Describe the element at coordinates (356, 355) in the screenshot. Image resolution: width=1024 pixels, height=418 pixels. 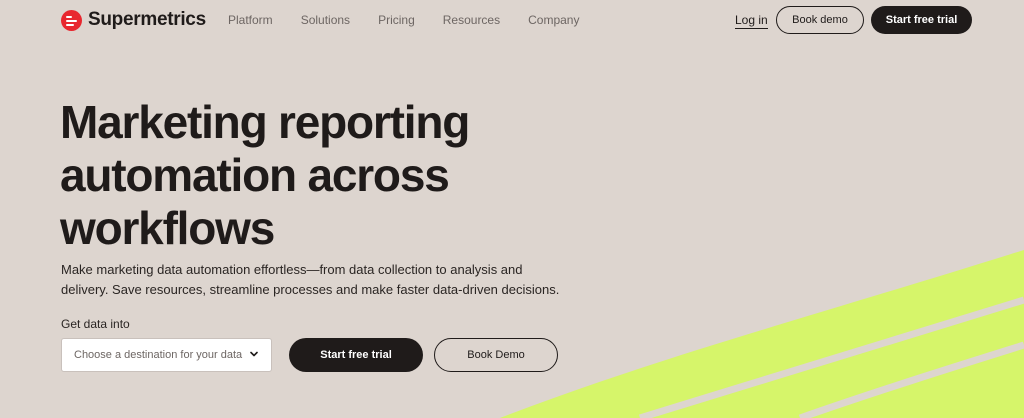
I see `hero-start-free-trial-button: Start free trial` at that location.